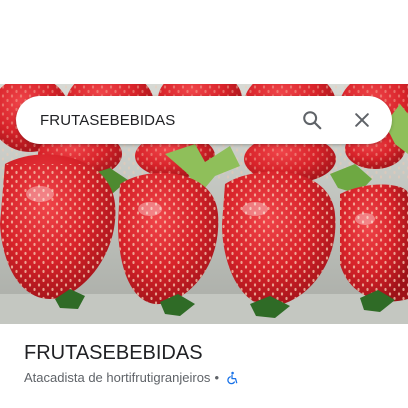  Describe the element at coordinates (232, 378) in the screenshot. I see `wheelchair-accessible-icon` at that location.